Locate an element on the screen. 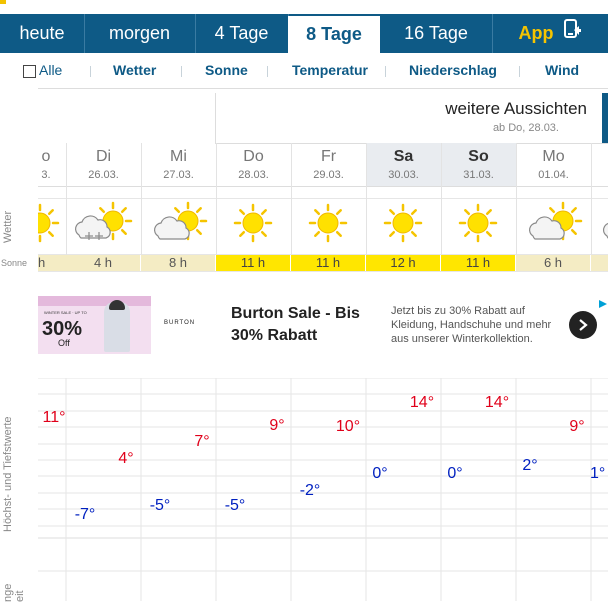 The width and height of the screenshot is (608, 602). min-temp: 2° is located at coordinates (530, 465).